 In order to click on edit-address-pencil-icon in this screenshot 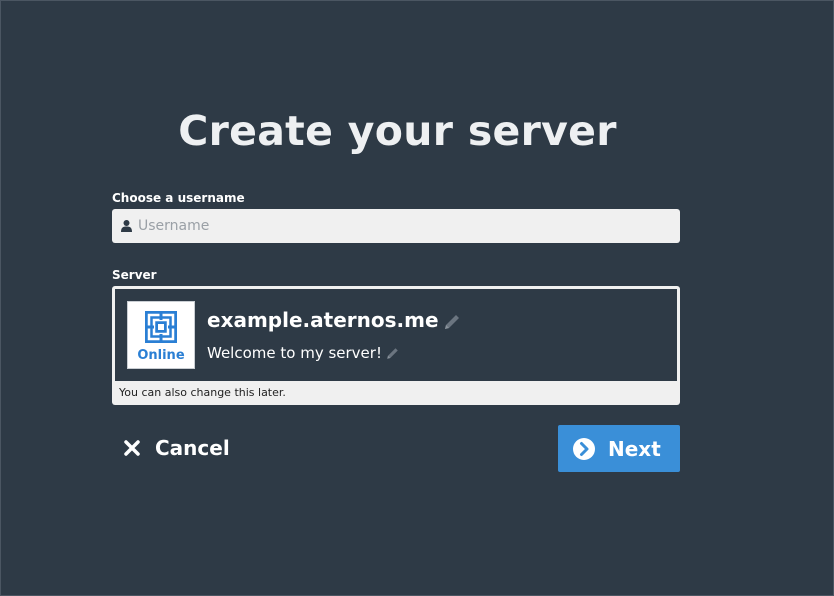, I will do `click(452, 322)`.